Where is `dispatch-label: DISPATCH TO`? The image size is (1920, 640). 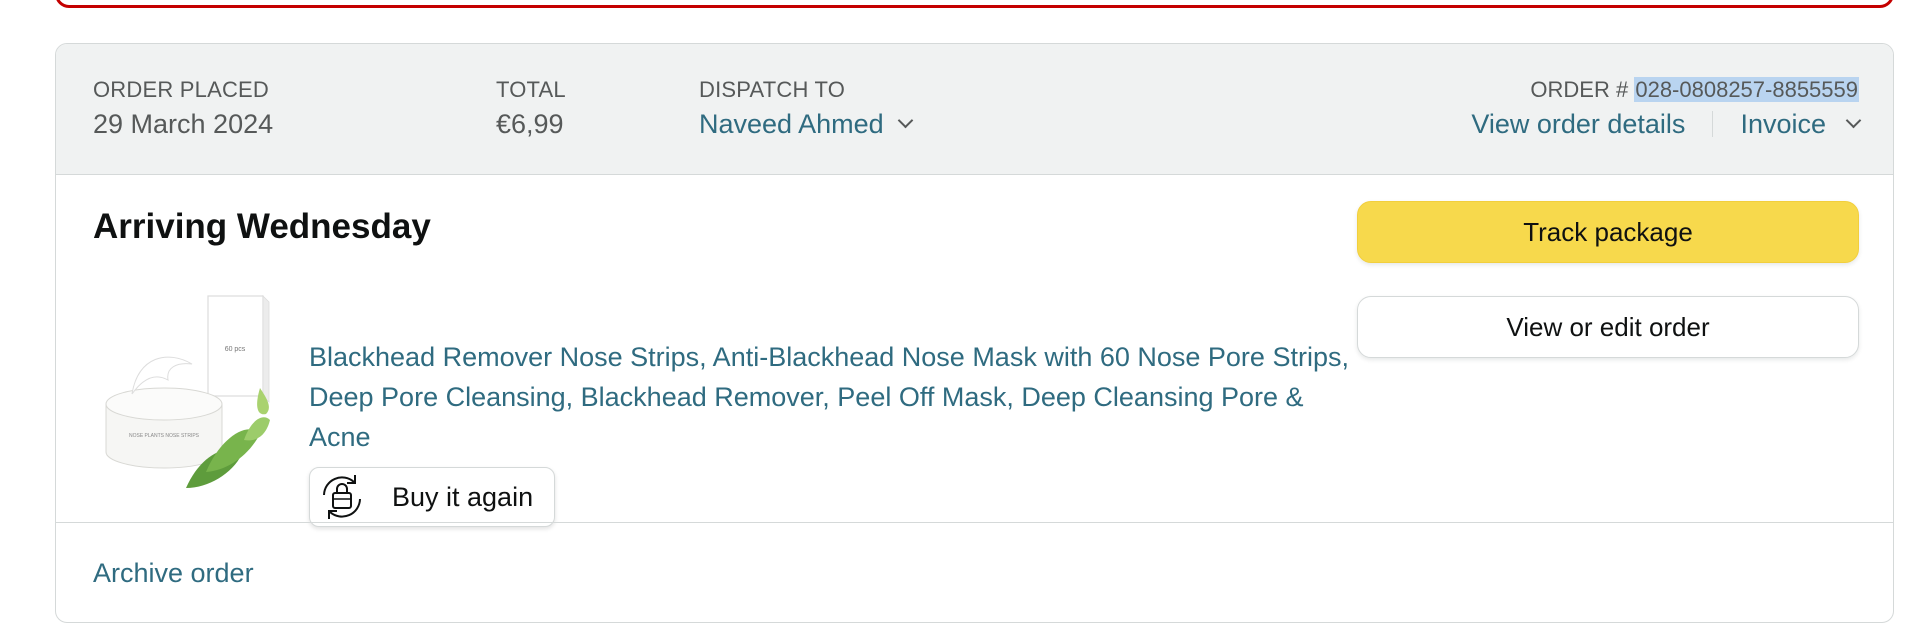 dispatch-label: DISPATCH TO is located at coordinates (772, 89).